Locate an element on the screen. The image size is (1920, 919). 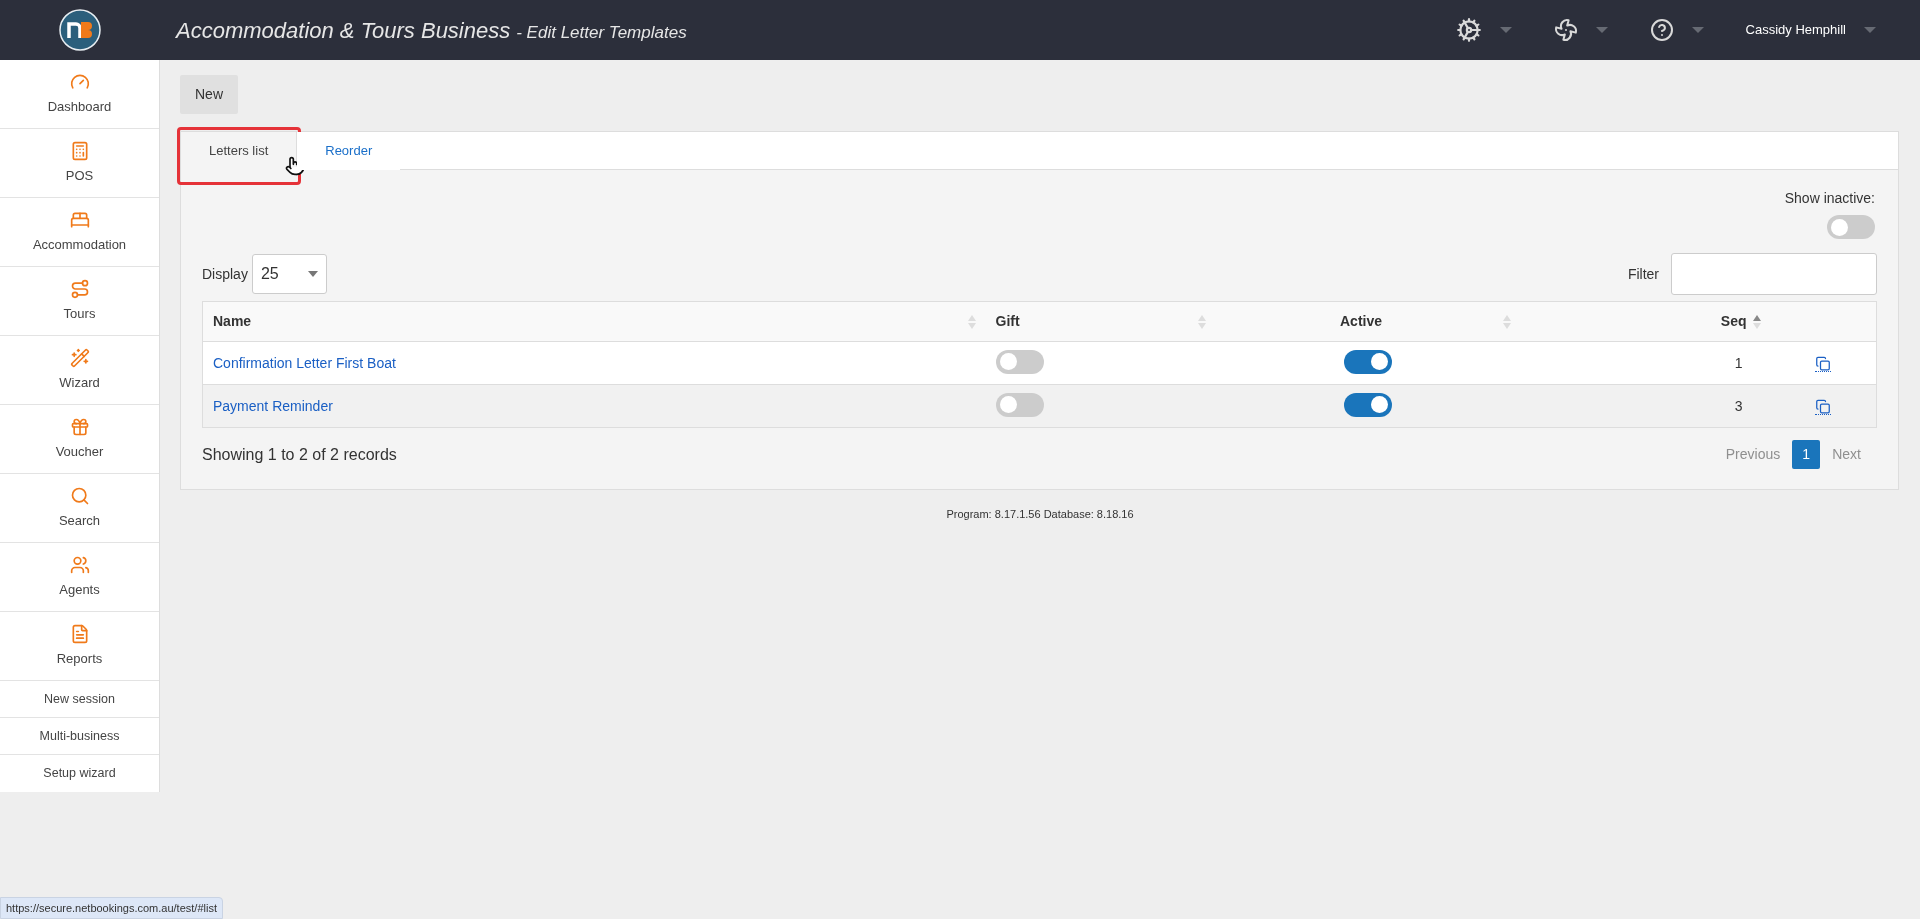
sidebar-item: Voucher is located at coordinates (79, 439).